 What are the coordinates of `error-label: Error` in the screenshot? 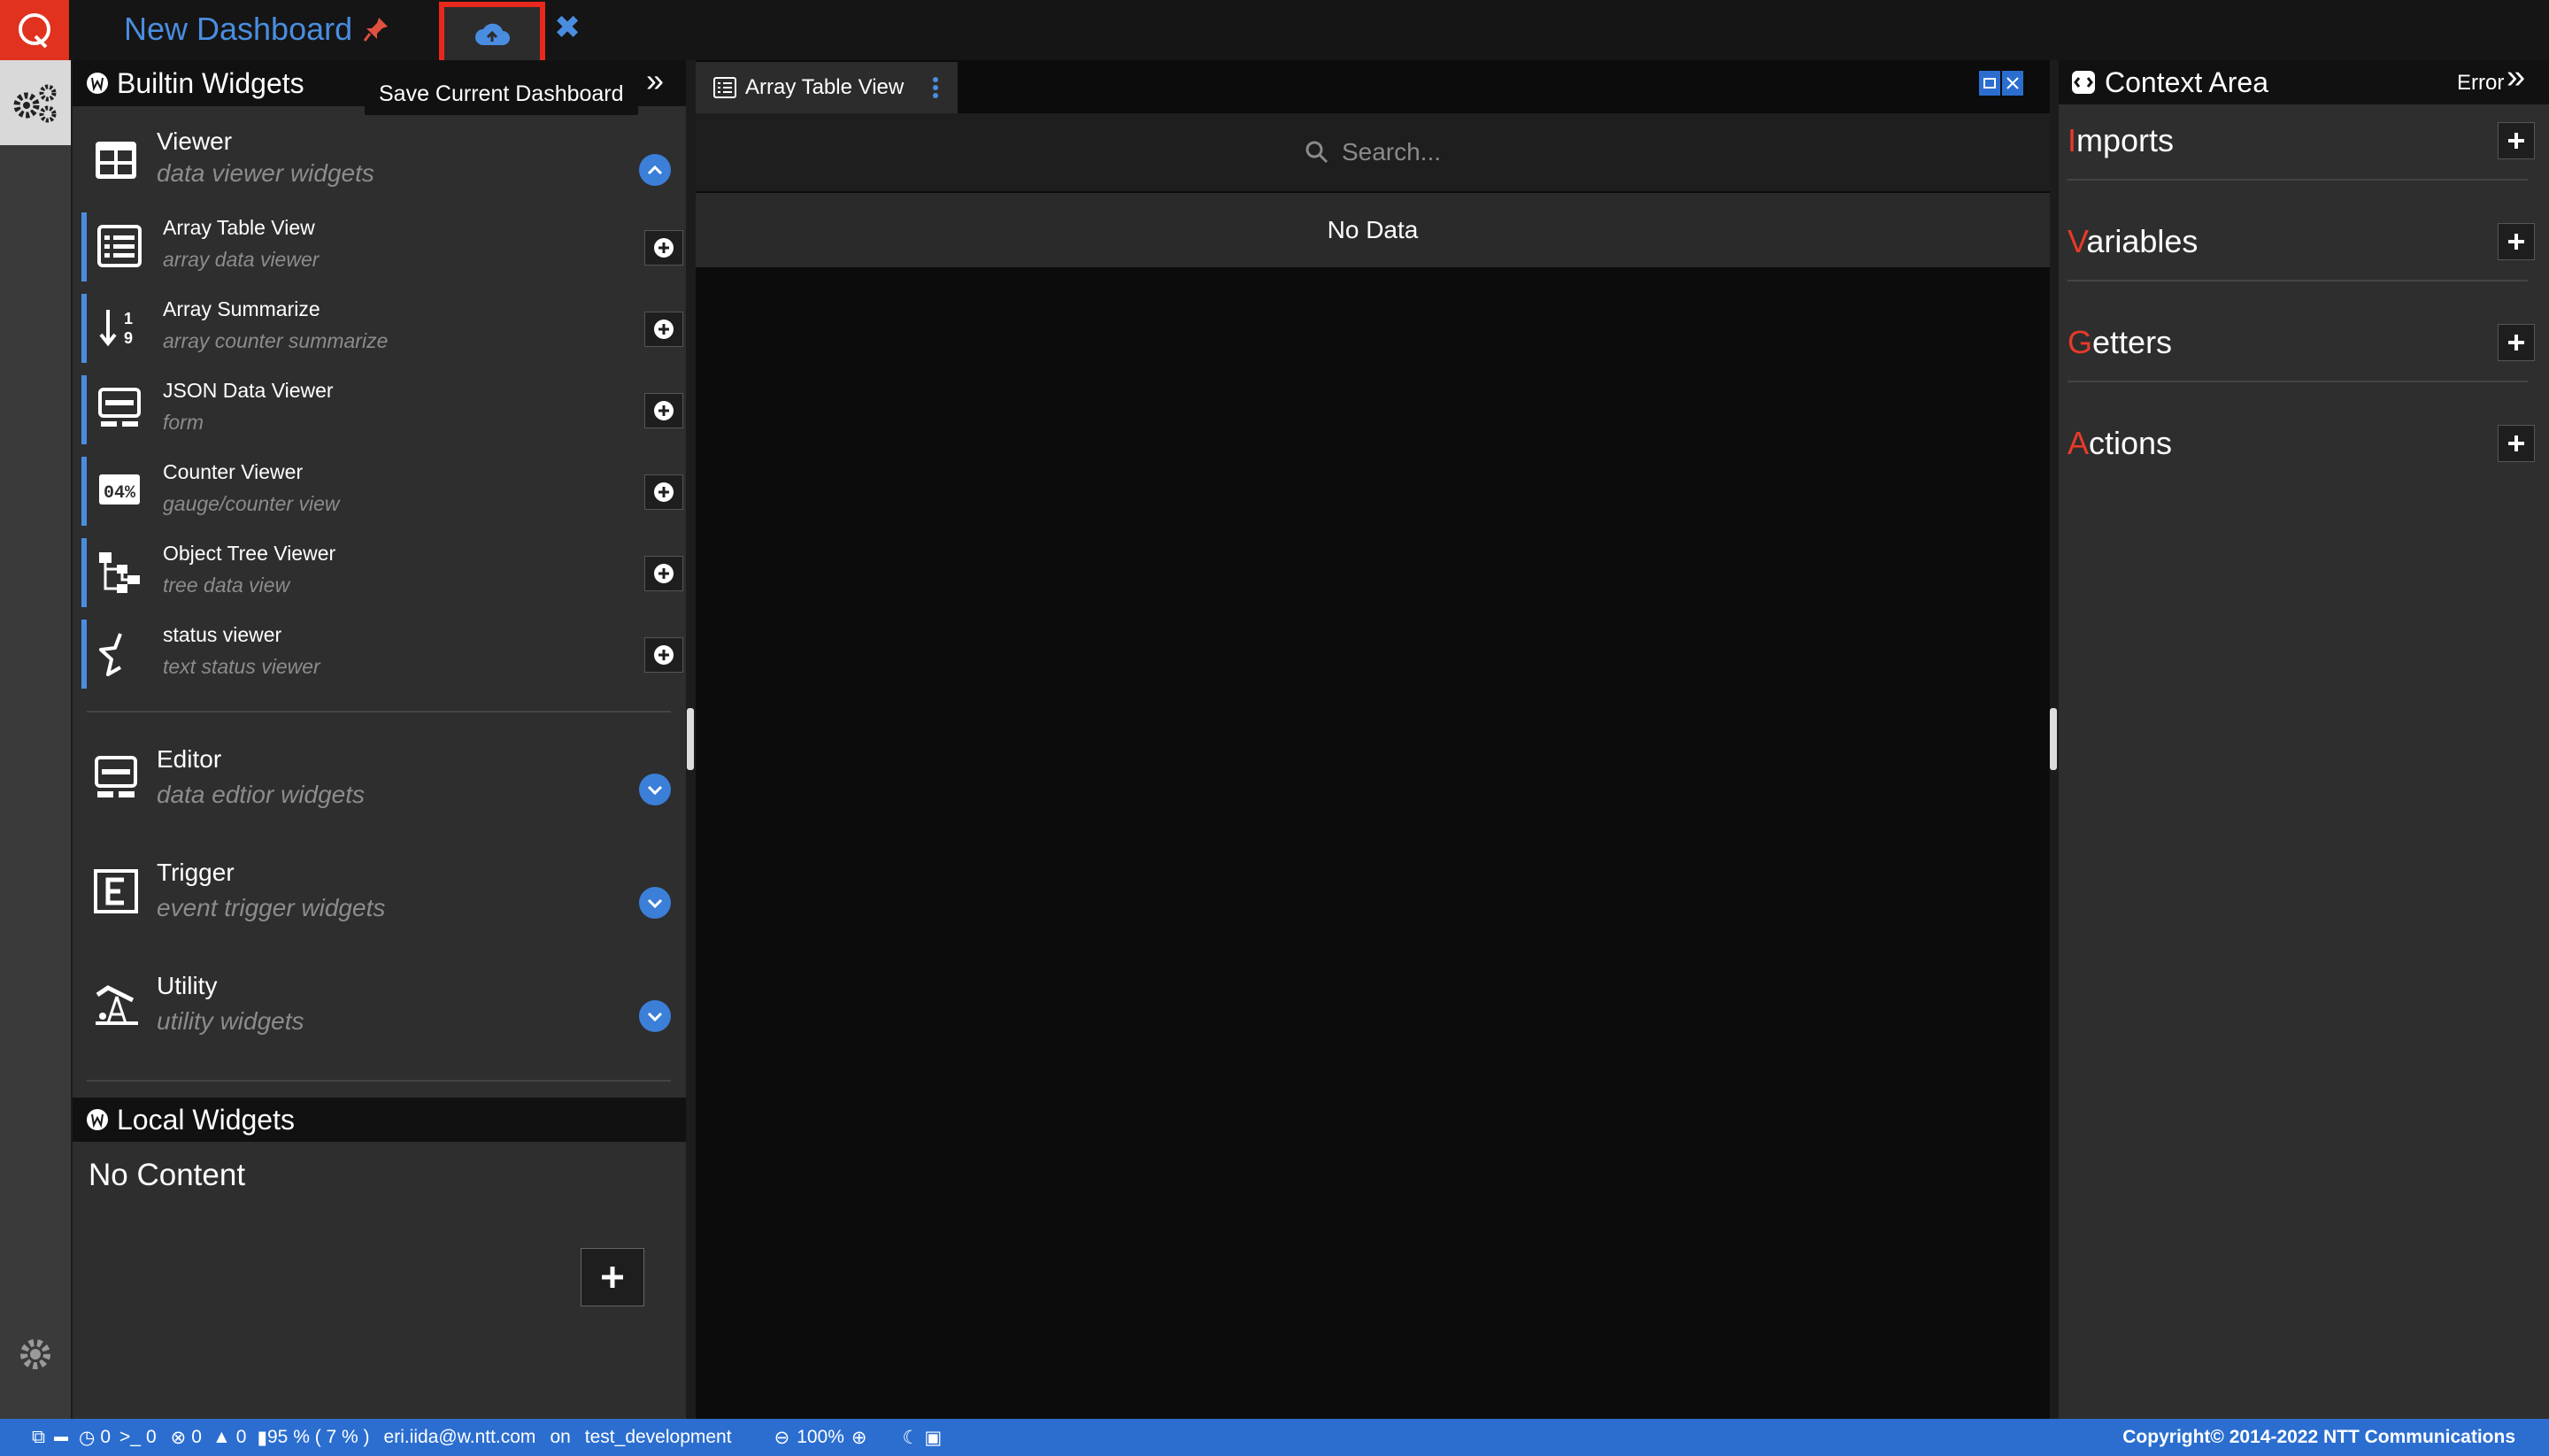 It's located at (2480, 83).